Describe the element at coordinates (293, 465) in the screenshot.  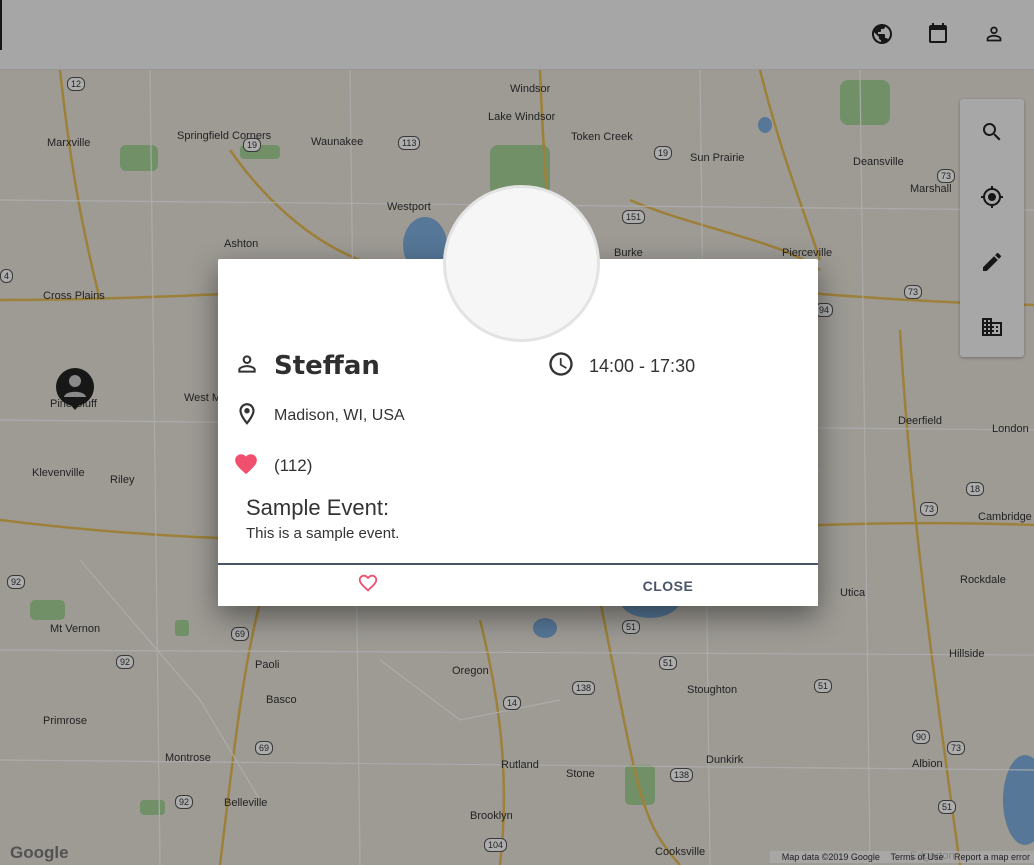
I see `like-count: (112)` at that location.